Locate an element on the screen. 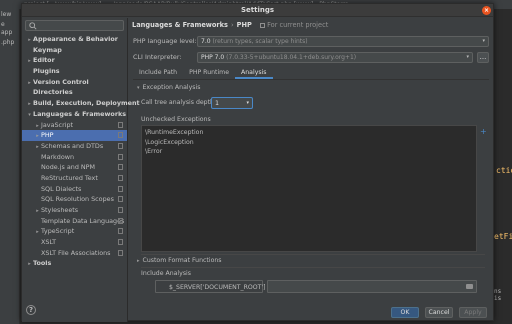  folder-icon is located at coordinates (469, 286).